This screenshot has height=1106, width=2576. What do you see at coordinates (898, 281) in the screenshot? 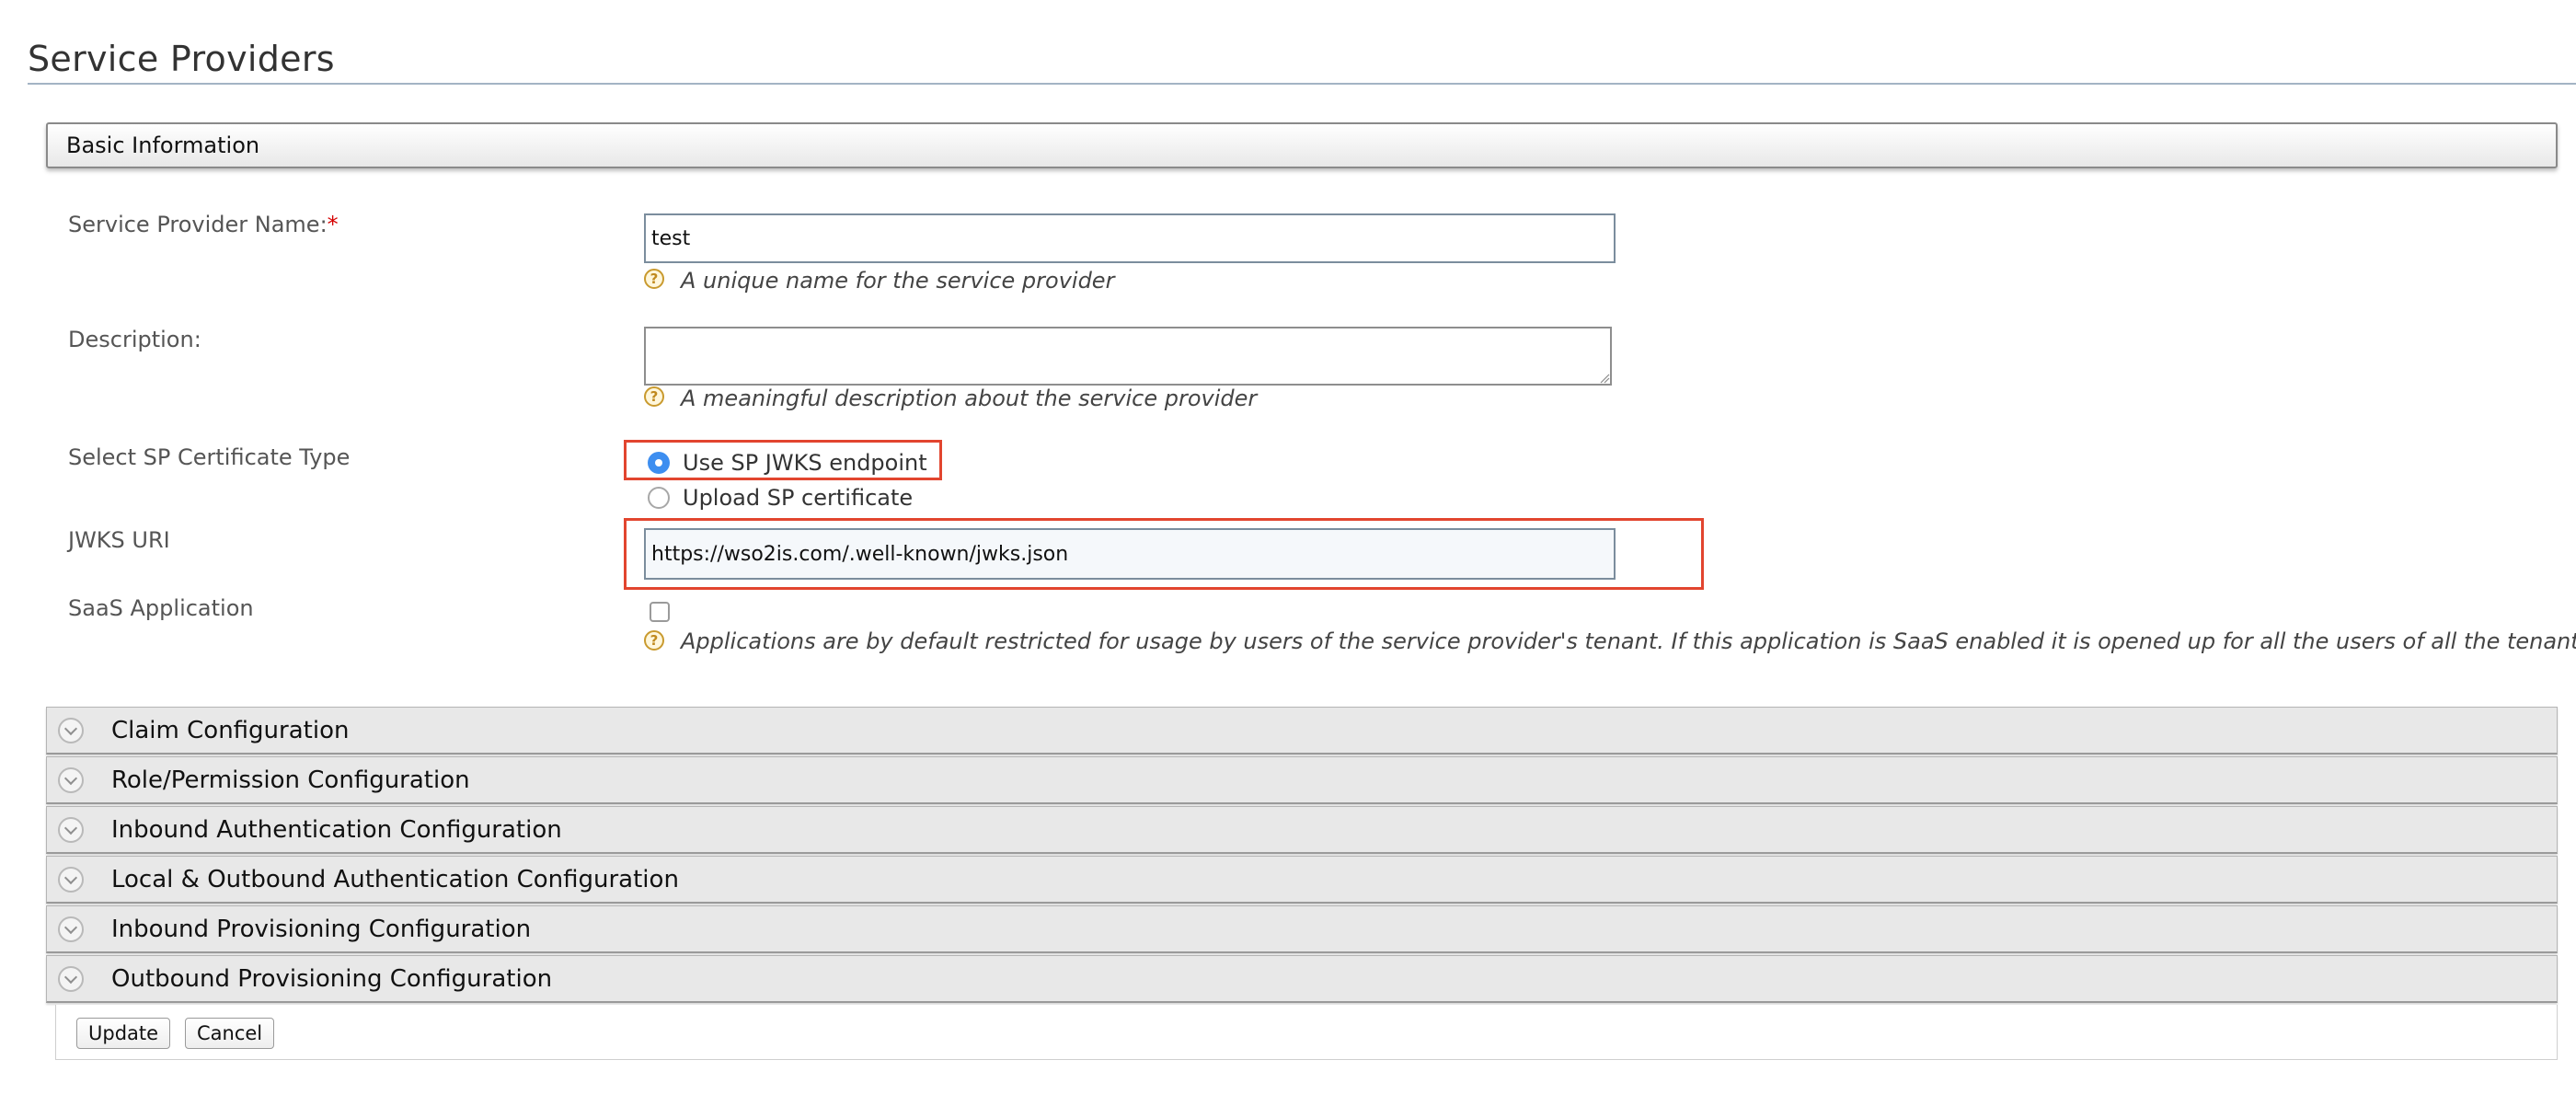
I see `service-provider-name-hint: A unique name for the service provider` at bounding box center [898, 281].